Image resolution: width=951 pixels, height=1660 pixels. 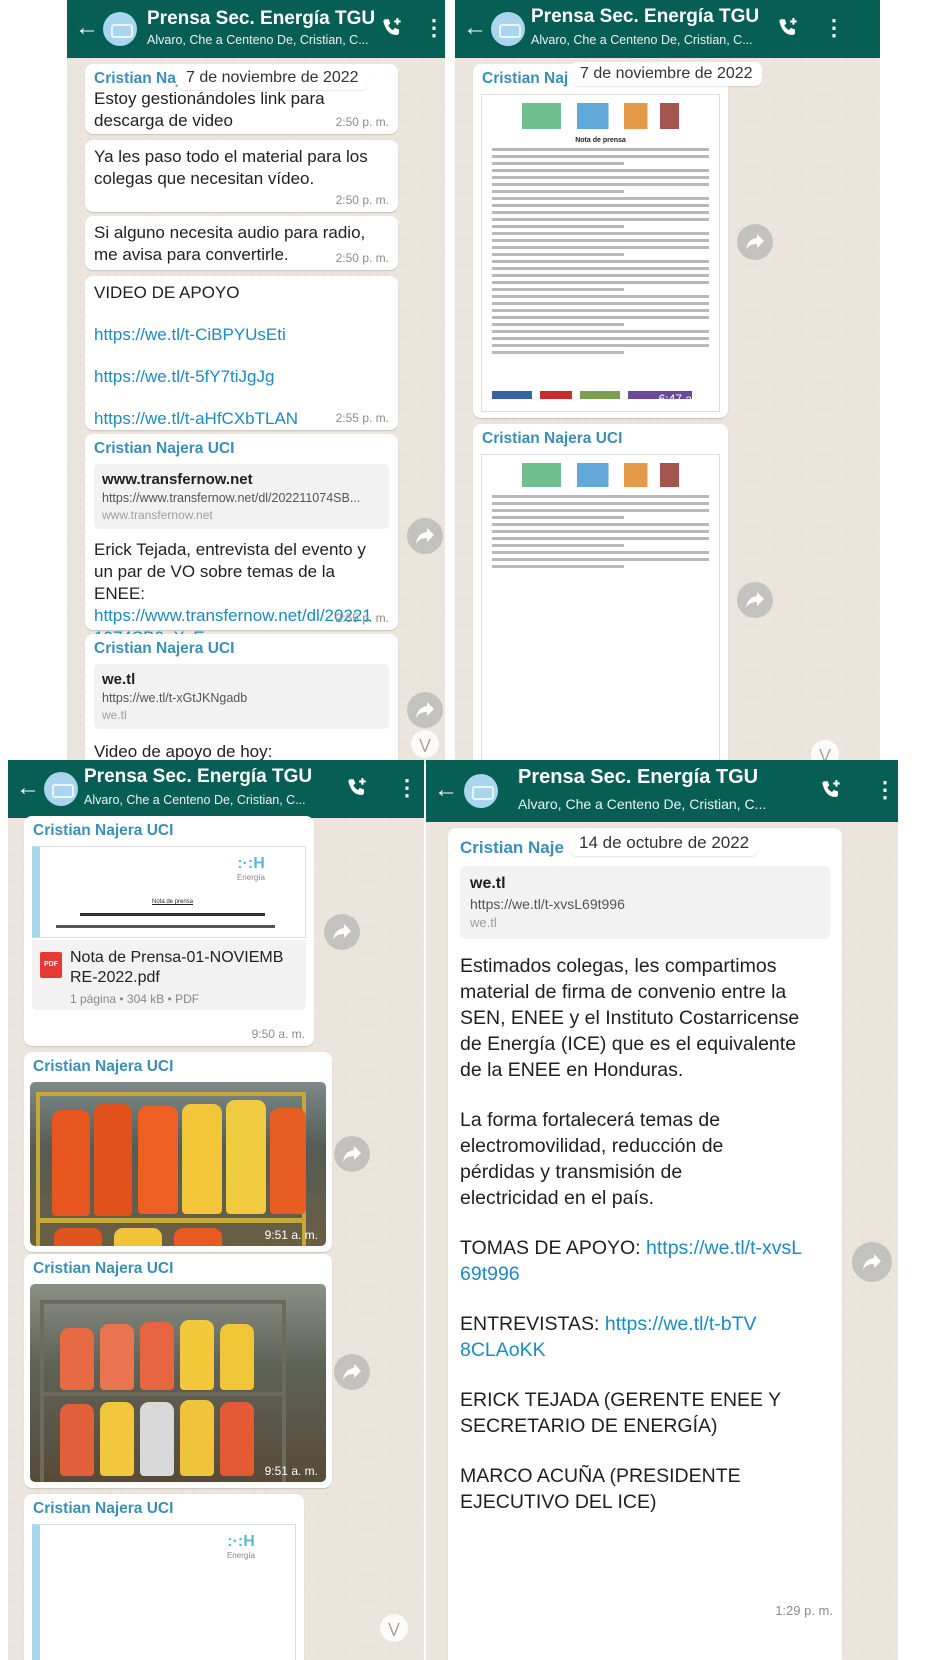 I want to click on shelf-bar, so click(x=163, y=1394).